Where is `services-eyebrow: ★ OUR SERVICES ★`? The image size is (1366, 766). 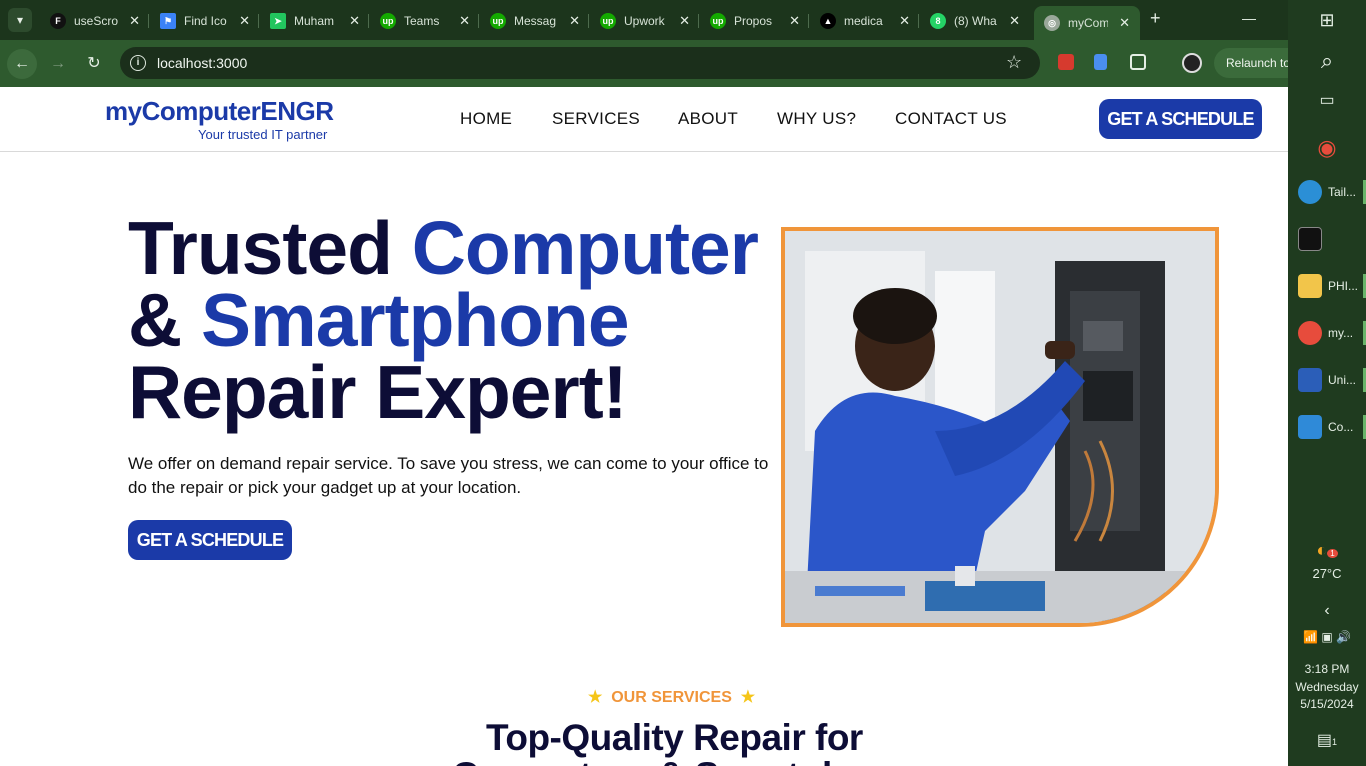
services-eyebrow: ★ OUR SERVICES ★ is located at coordinates (672, 697).